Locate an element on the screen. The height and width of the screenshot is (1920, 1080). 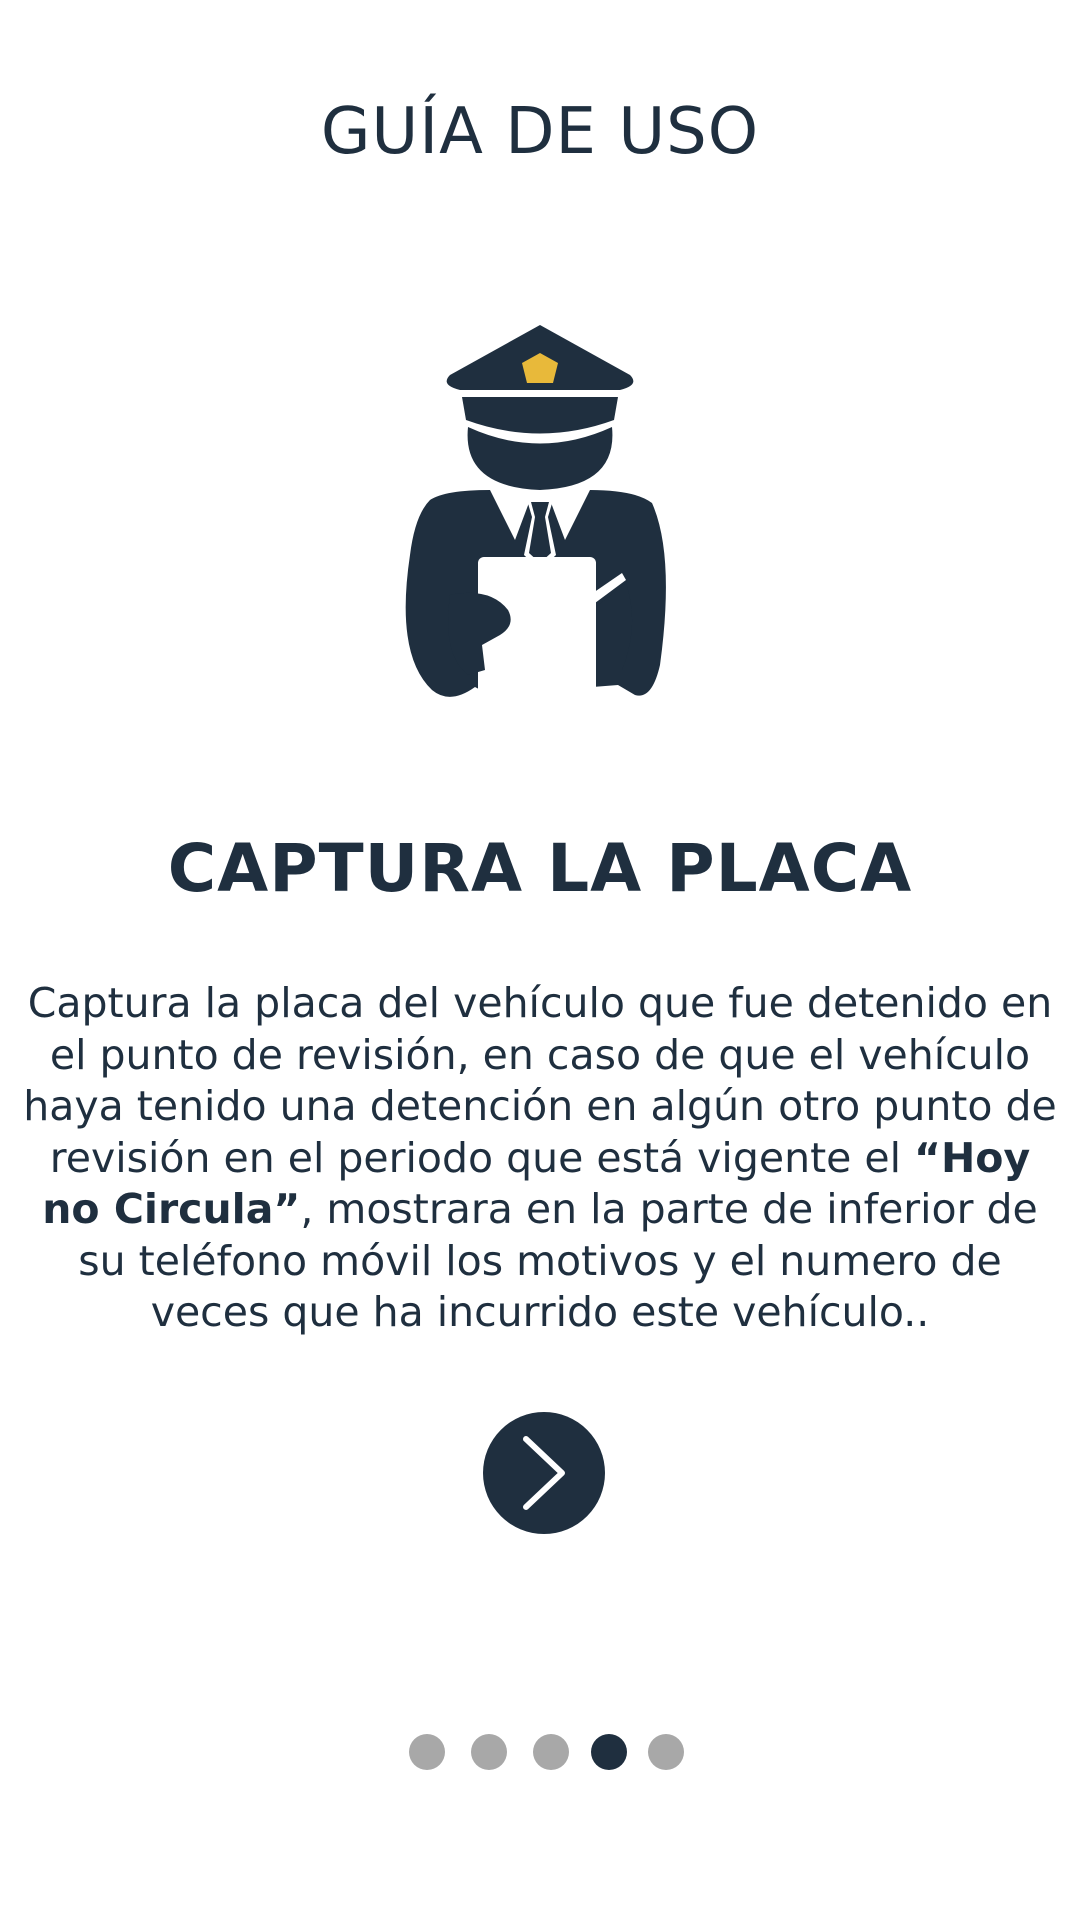
step-title: CAPTURA LA PLACA is located at coordinates (540, 868).